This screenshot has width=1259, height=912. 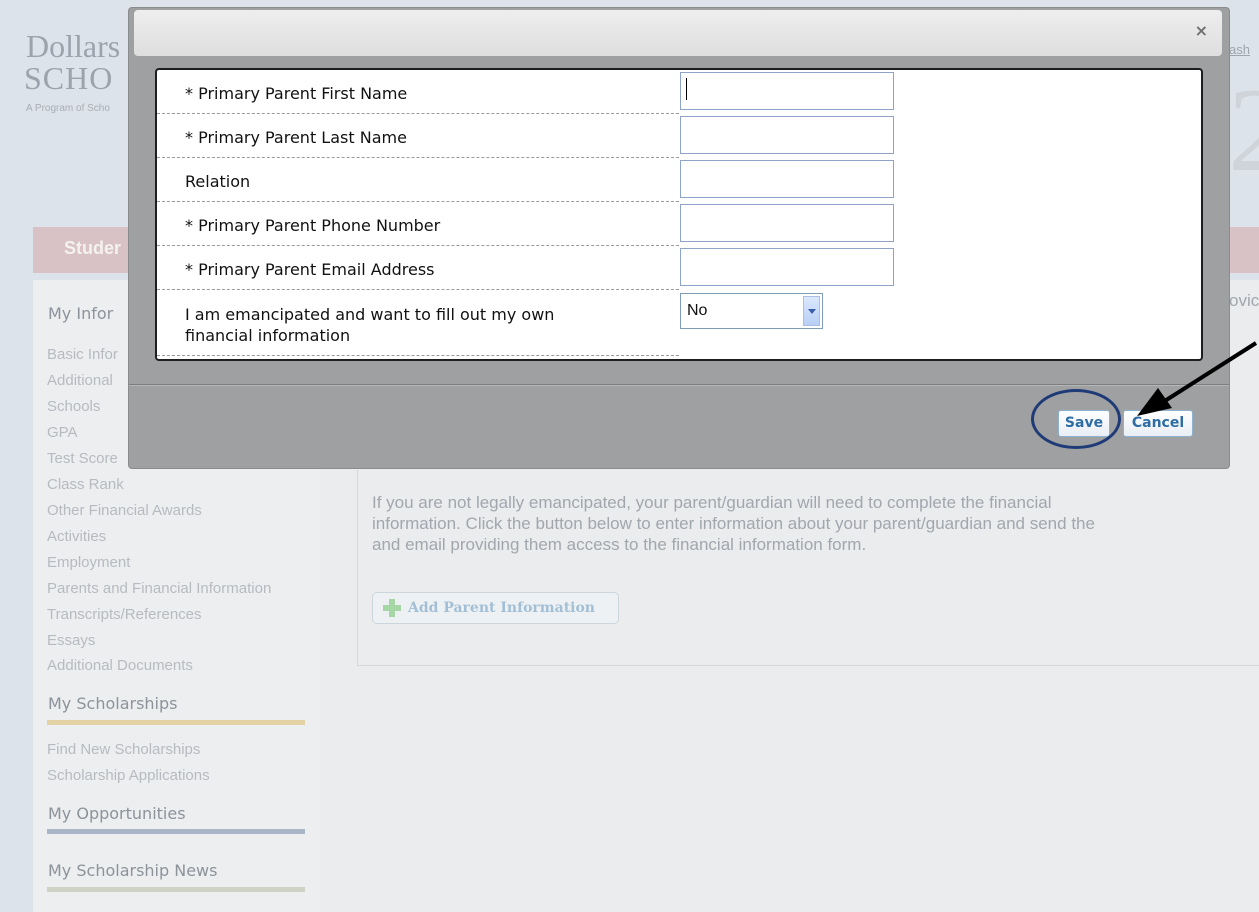 I want to click on modal-divider-highlight, so click(x=679, y=385).